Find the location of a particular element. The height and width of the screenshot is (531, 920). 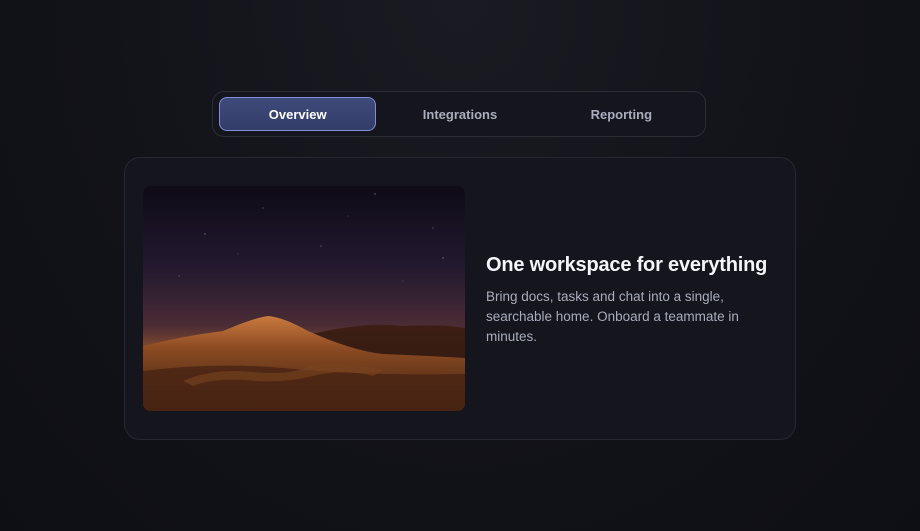

tab-integrations-label: Integrations is located at coordinates (460, 114).